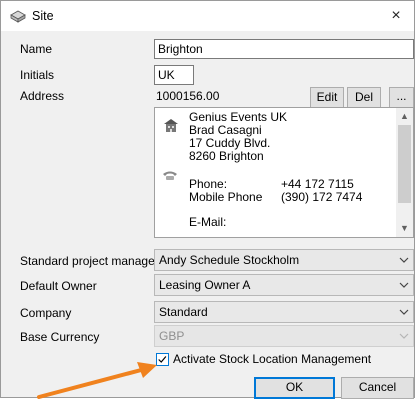 This screenshot has height=401, width=415. Describe the element at coordinates (284, 285) in the screenshot. I see `default-owner-select: Leasing Owner A` at that location.